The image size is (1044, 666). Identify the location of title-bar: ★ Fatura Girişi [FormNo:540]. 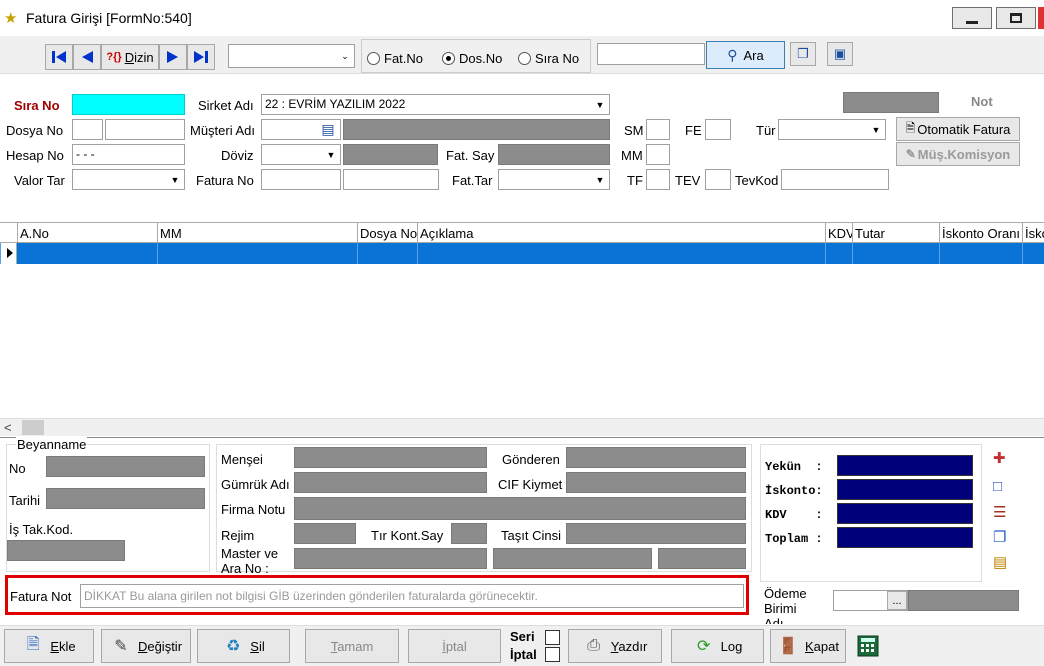
(522, 18).